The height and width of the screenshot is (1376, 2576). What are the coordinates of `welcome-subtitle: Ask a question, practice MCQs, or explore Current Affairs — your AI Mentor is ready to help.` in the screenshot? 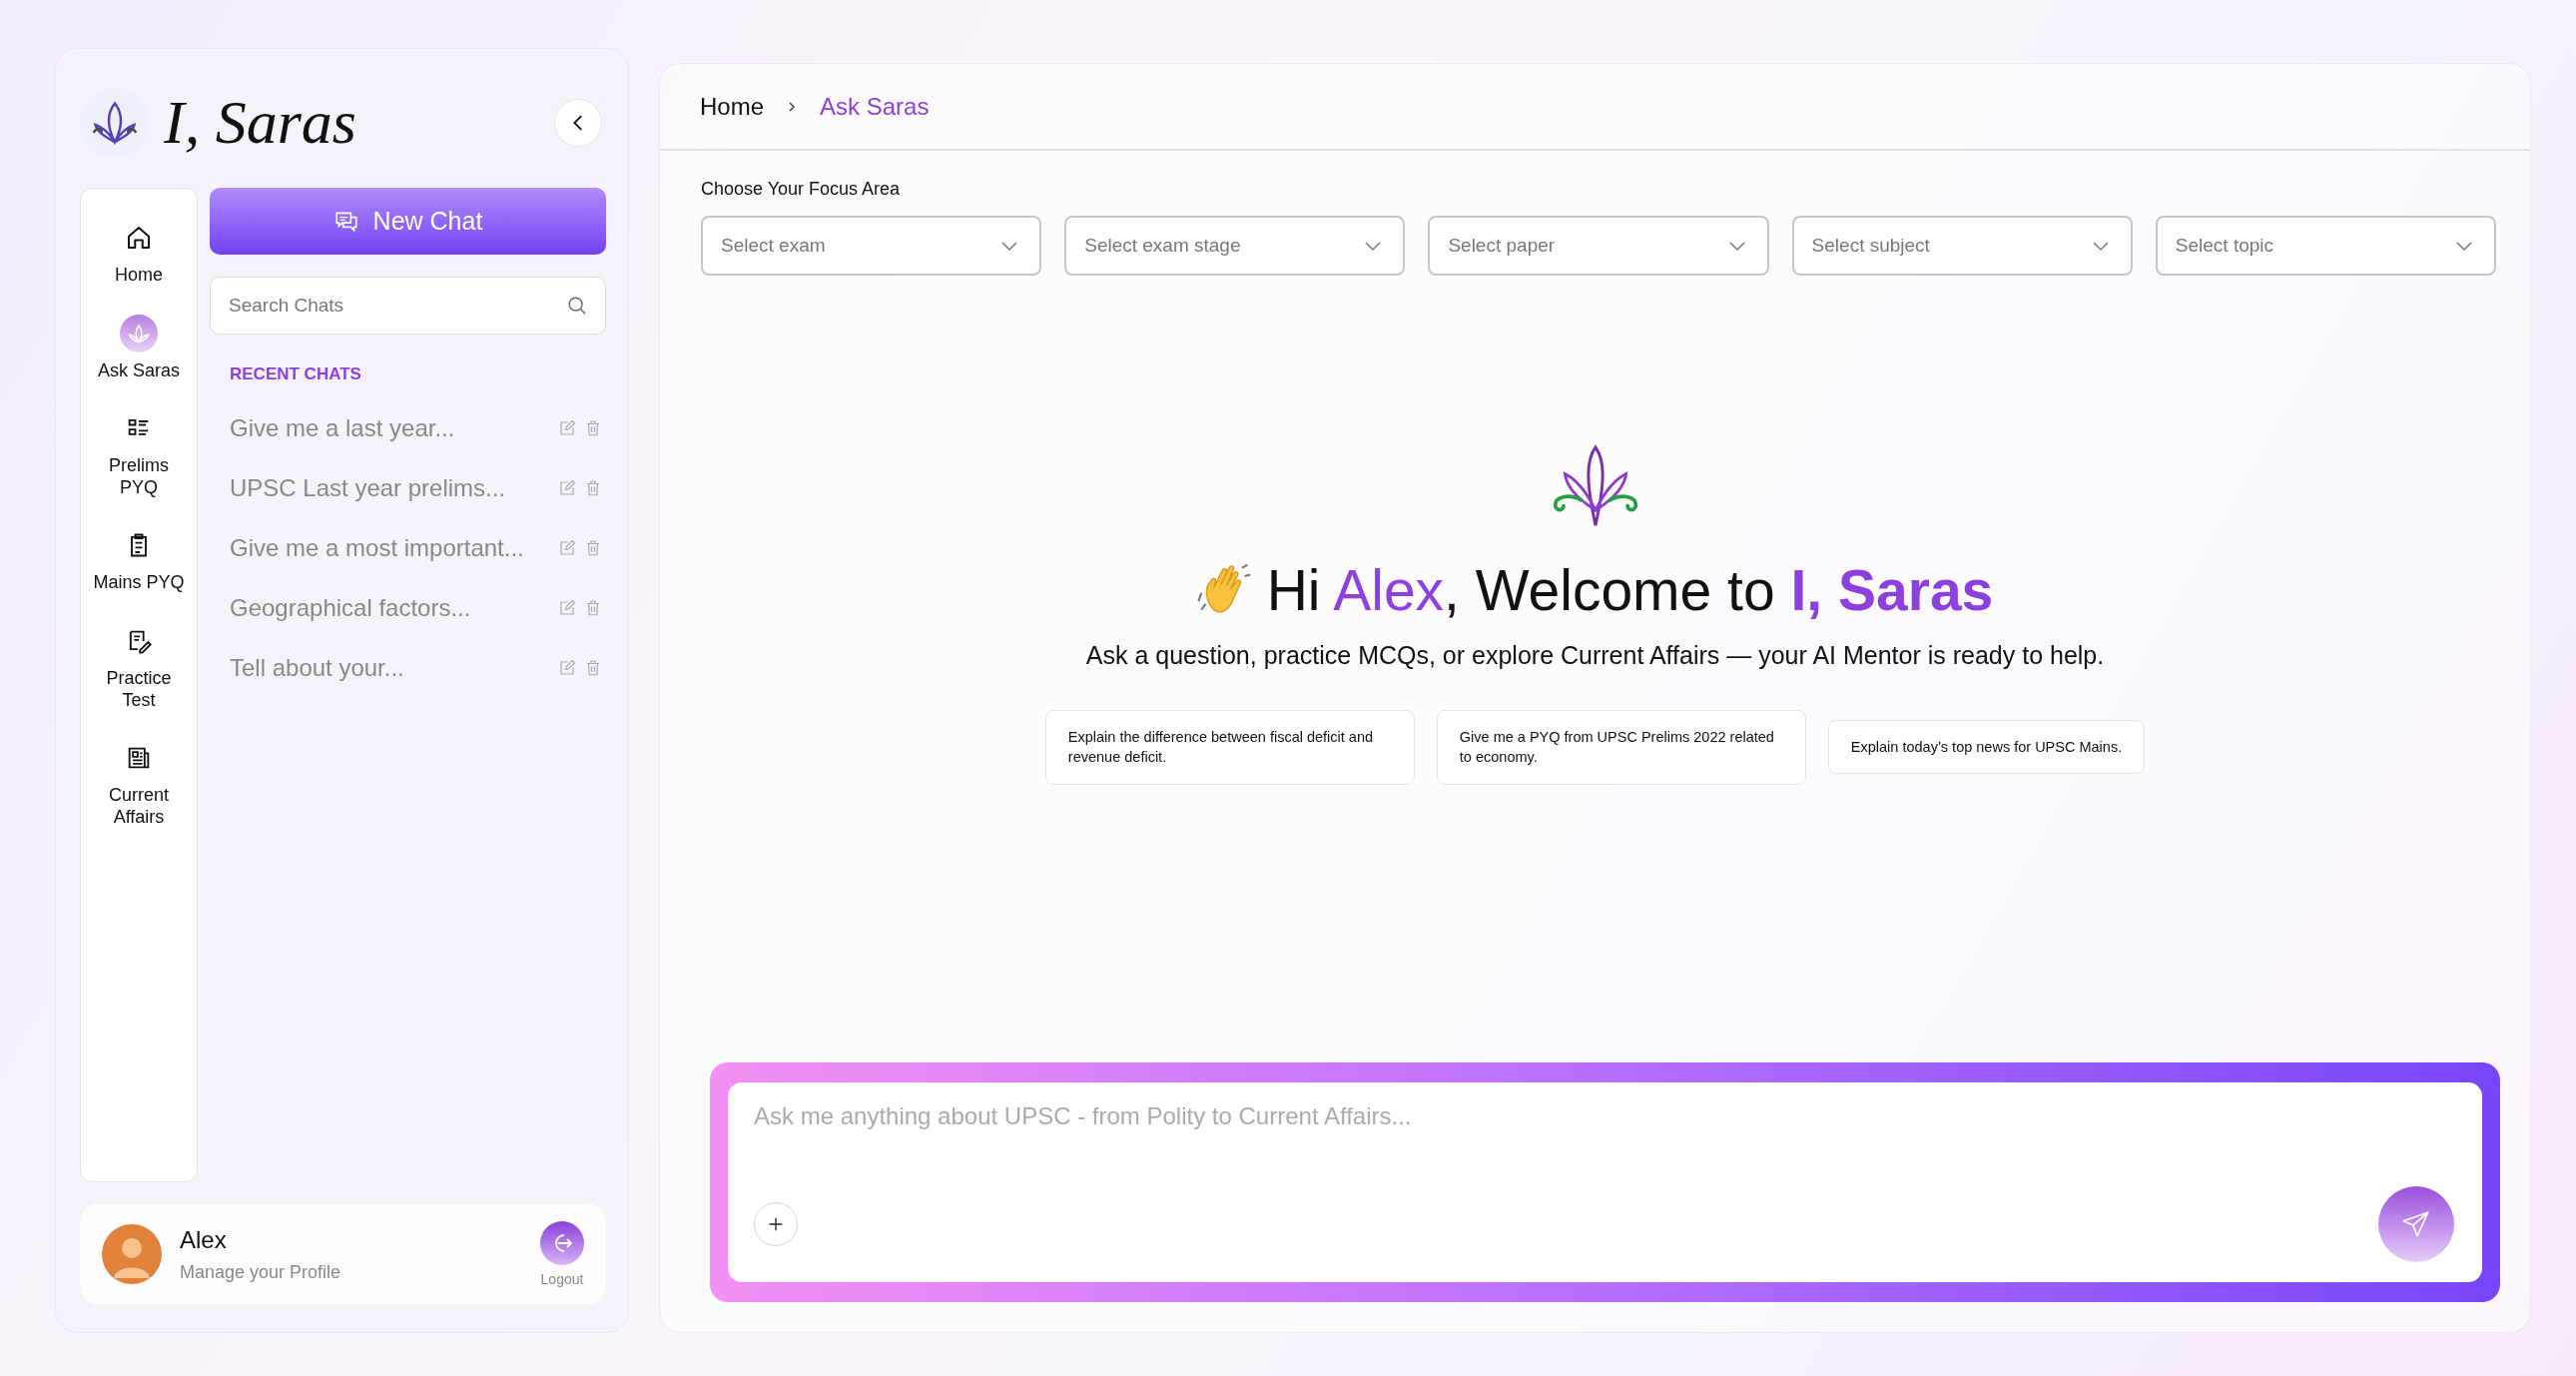 It's located at (1595, 655).